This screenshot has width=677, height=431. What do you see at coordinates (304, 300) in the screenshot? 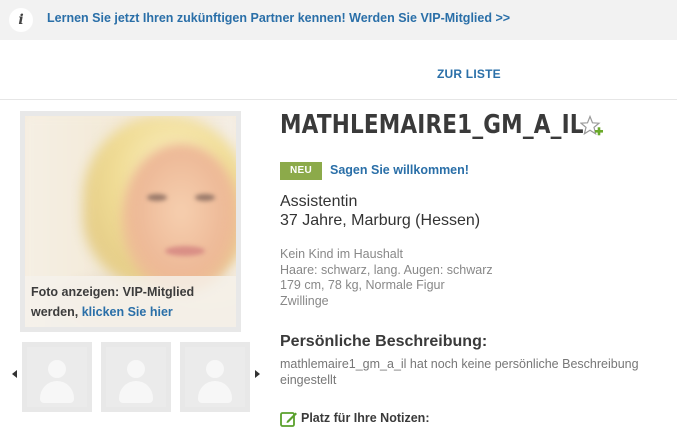
I see `detail-zodiac: Zwillinge` at bounding box center [304, 300].